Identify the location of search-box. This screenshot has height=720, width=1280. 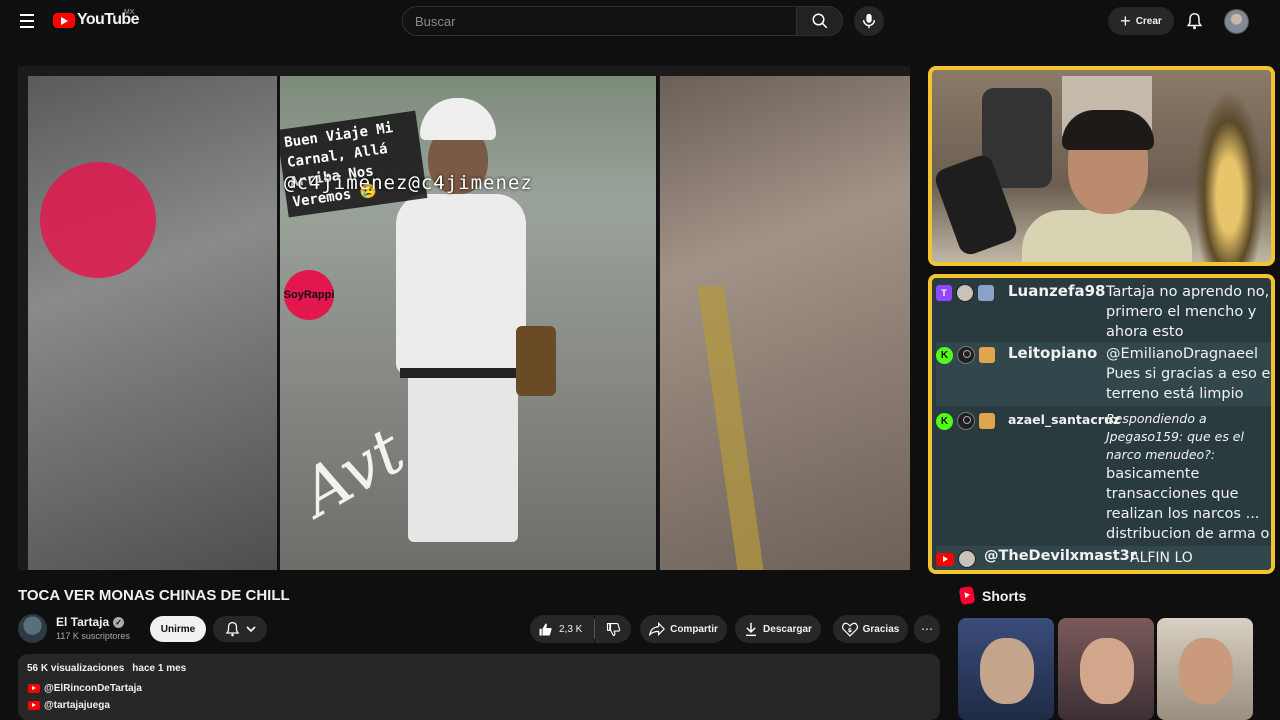
(599, 21).